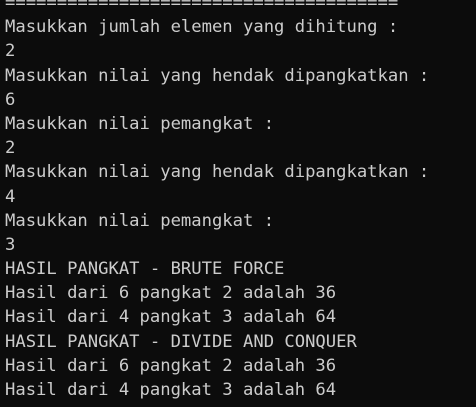  Describe the element at coordinates (145, 269) in the screenshot. I see `heading-brute-force: HASIL PANGKAT - BRUTE FORCE` at that location.